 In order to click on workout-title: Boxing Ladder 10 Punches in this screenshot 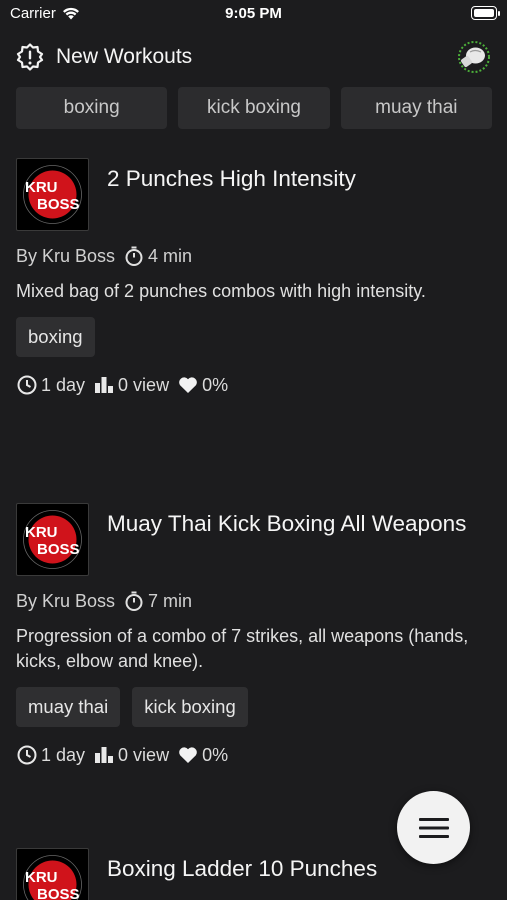, I will do `click(242, 869)`.